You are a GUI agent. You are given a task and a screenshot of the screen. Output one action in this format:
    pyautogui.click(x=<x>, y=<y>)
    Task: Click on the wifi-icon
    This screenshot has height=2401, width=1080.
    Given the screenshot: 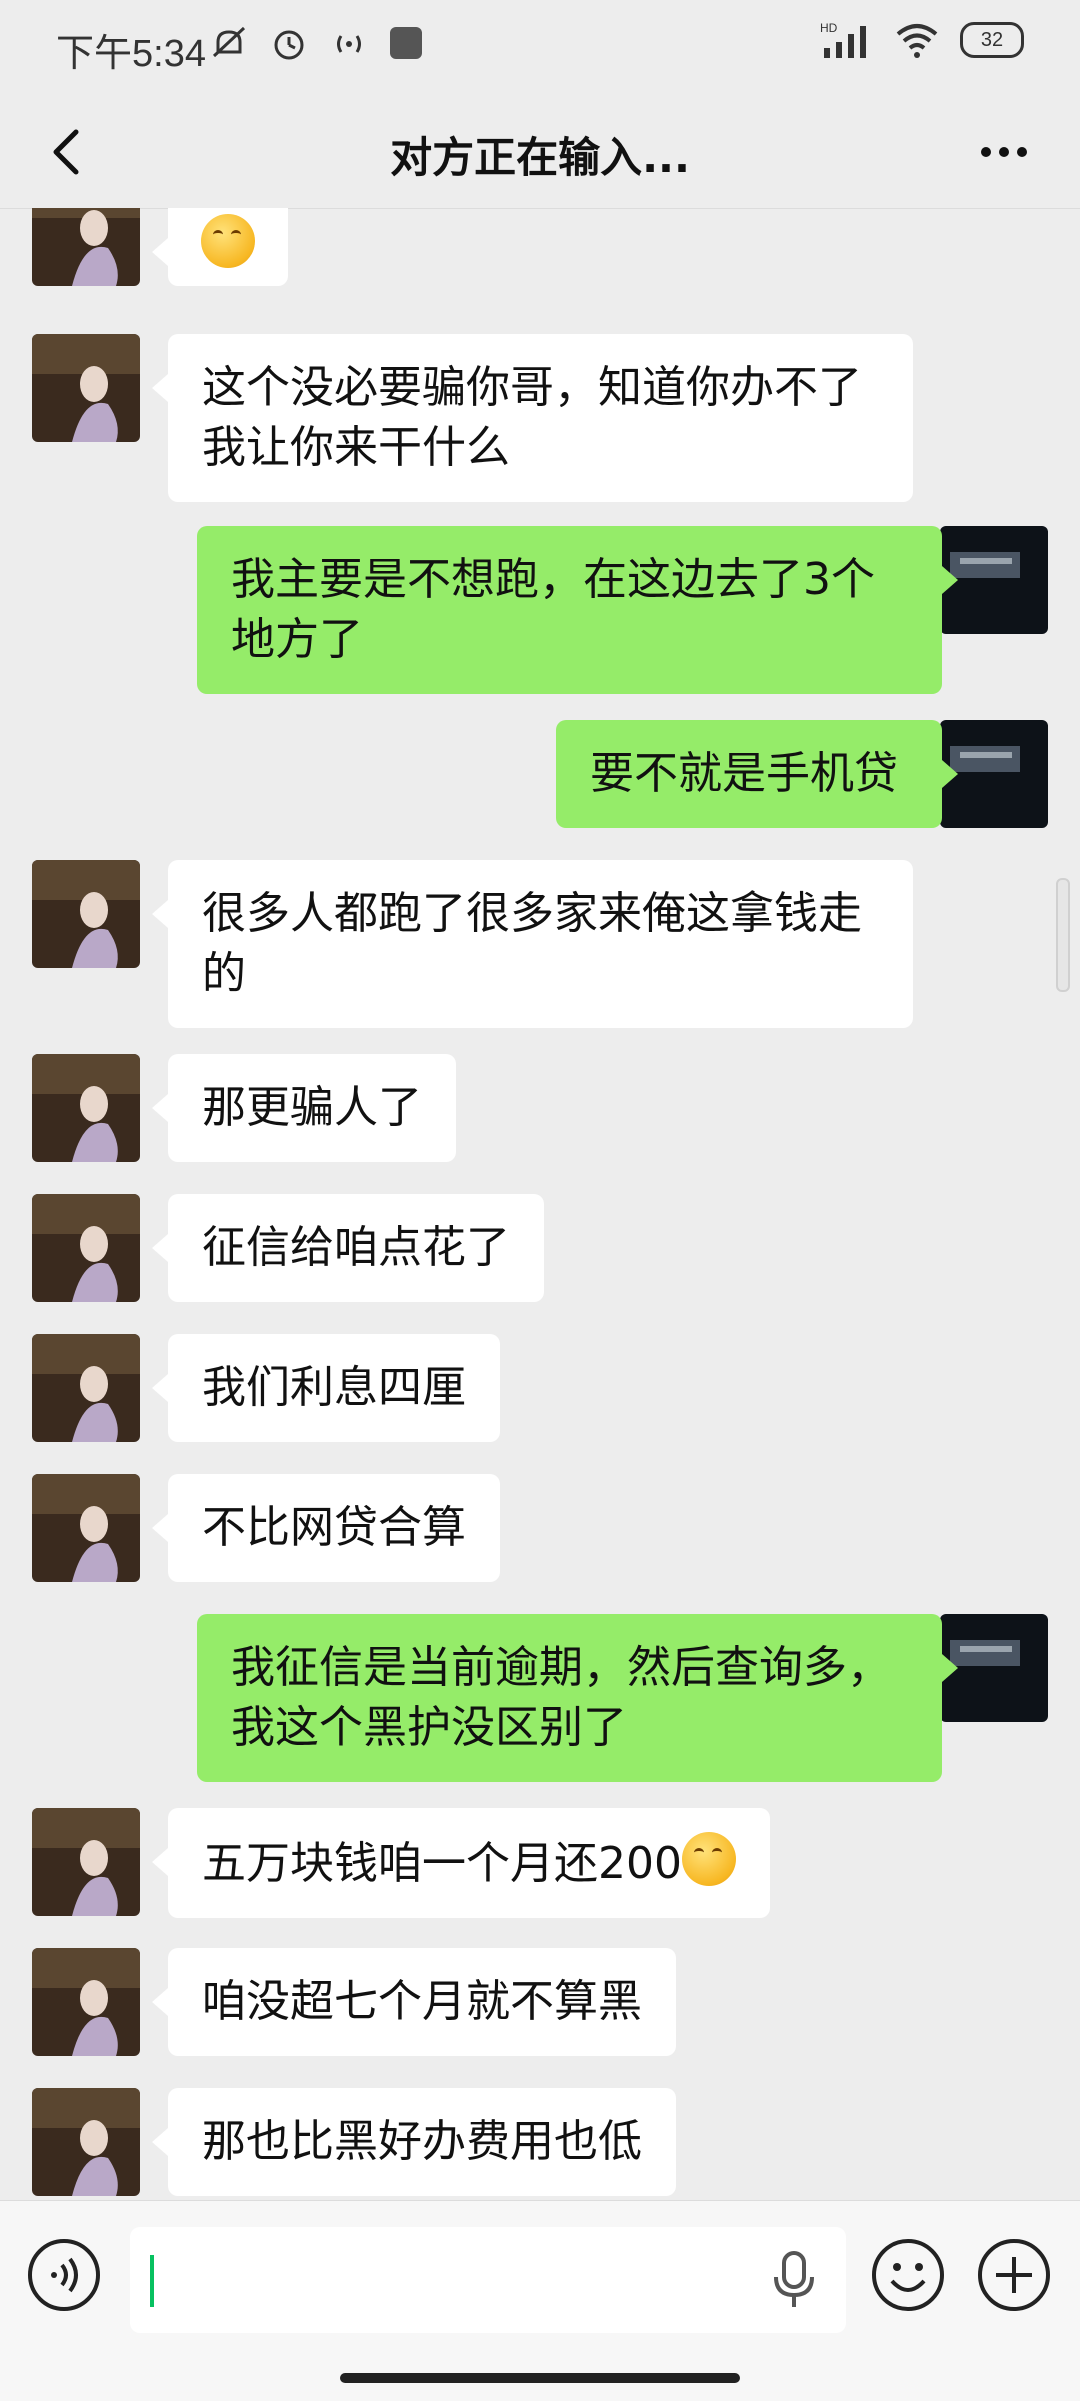 What is the action you would take?
    pyautogui.click(x=917, y=41)
    